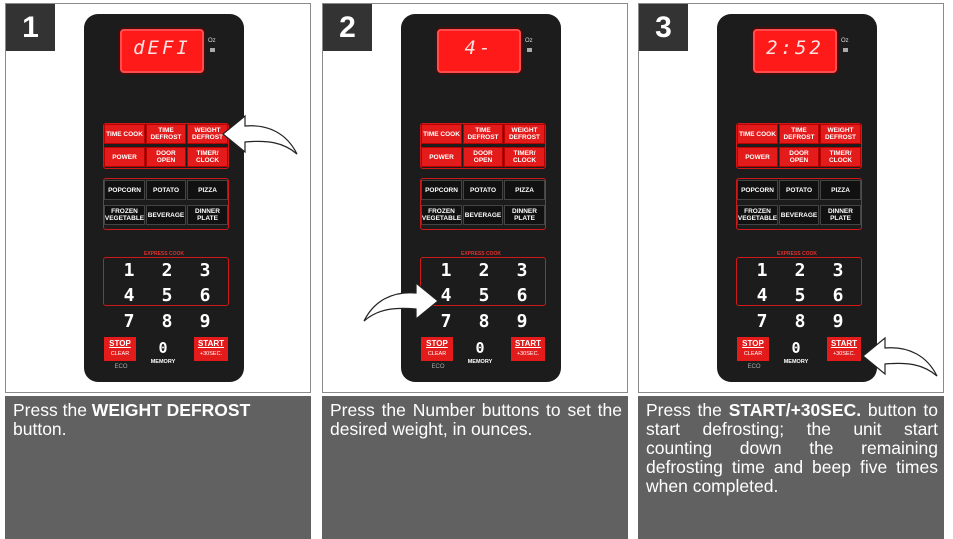 The width and height of the screenshot is (953, 539). What do you see at coordinates (479, 48) in the screenshot?
I see `display-readout: 4-` at bounding box center [479, 48].